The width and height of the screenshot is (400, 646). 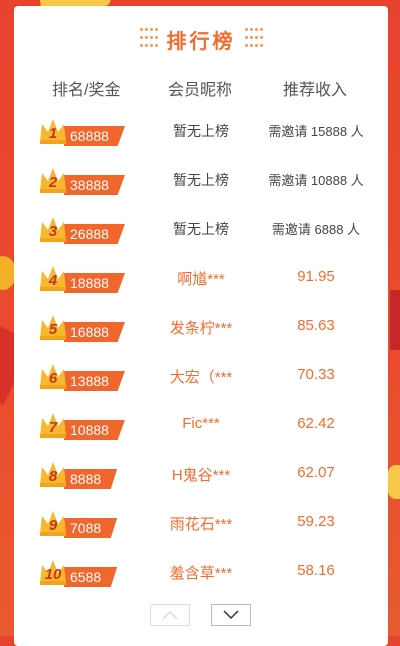 I want to click on prize-amount: 38888, so click(x=94, y=185).